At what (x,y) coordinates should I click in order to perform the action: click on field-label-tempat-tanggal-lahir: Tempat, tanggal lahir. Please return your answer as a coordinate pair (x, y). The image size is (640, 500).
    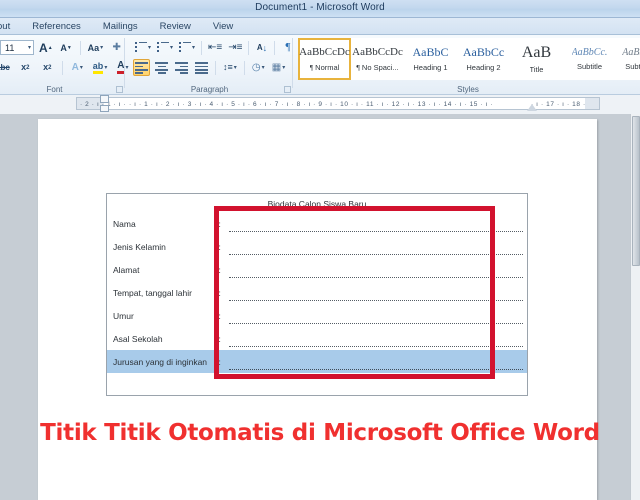
    Looking at the image, I should click on (152, 292).